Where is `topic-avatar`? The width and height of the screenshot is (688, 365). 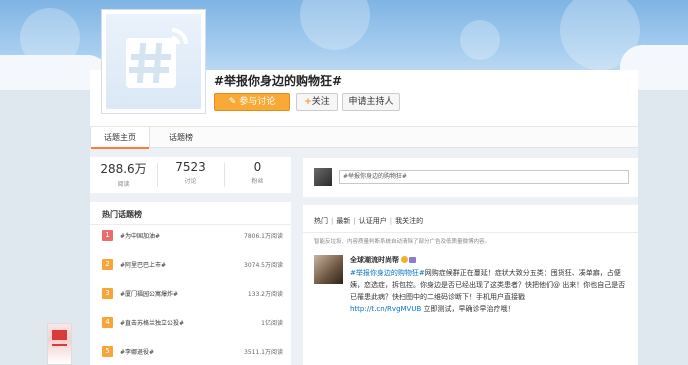 topic-avatar is located at coordinates (153, 61).